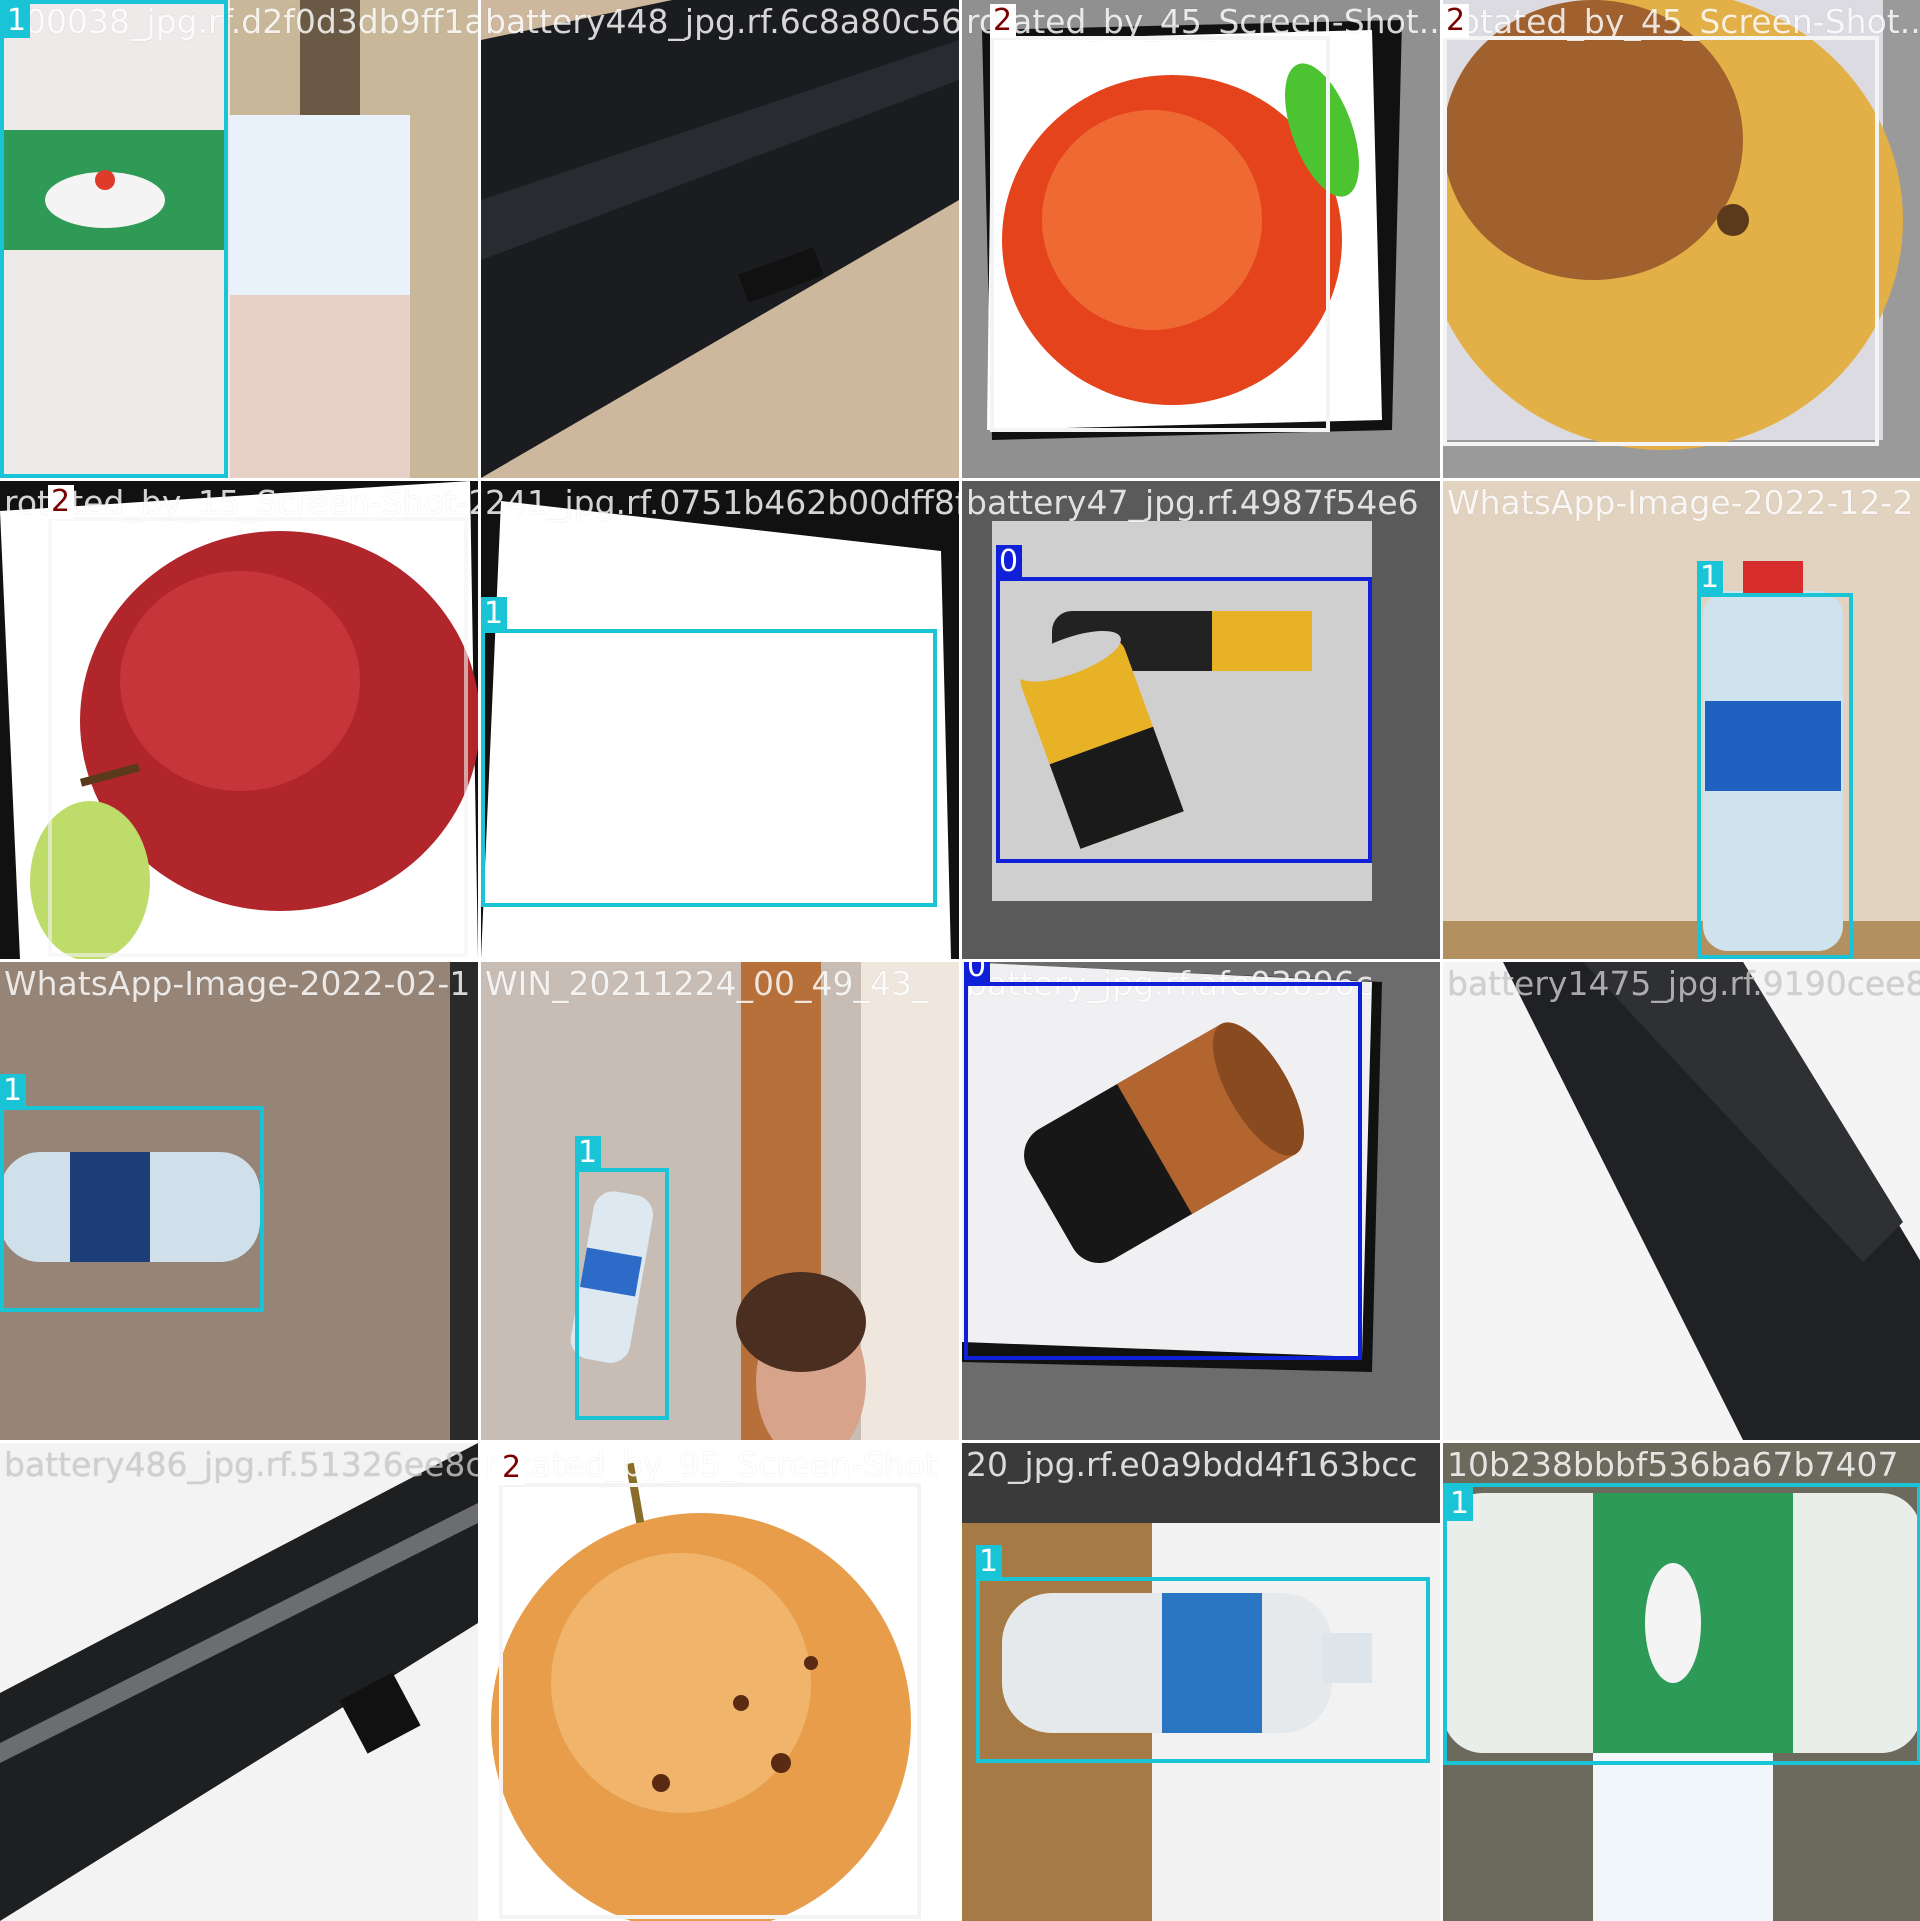  I want to click on tile-image-person-with-bottle, so click(720, 1201).